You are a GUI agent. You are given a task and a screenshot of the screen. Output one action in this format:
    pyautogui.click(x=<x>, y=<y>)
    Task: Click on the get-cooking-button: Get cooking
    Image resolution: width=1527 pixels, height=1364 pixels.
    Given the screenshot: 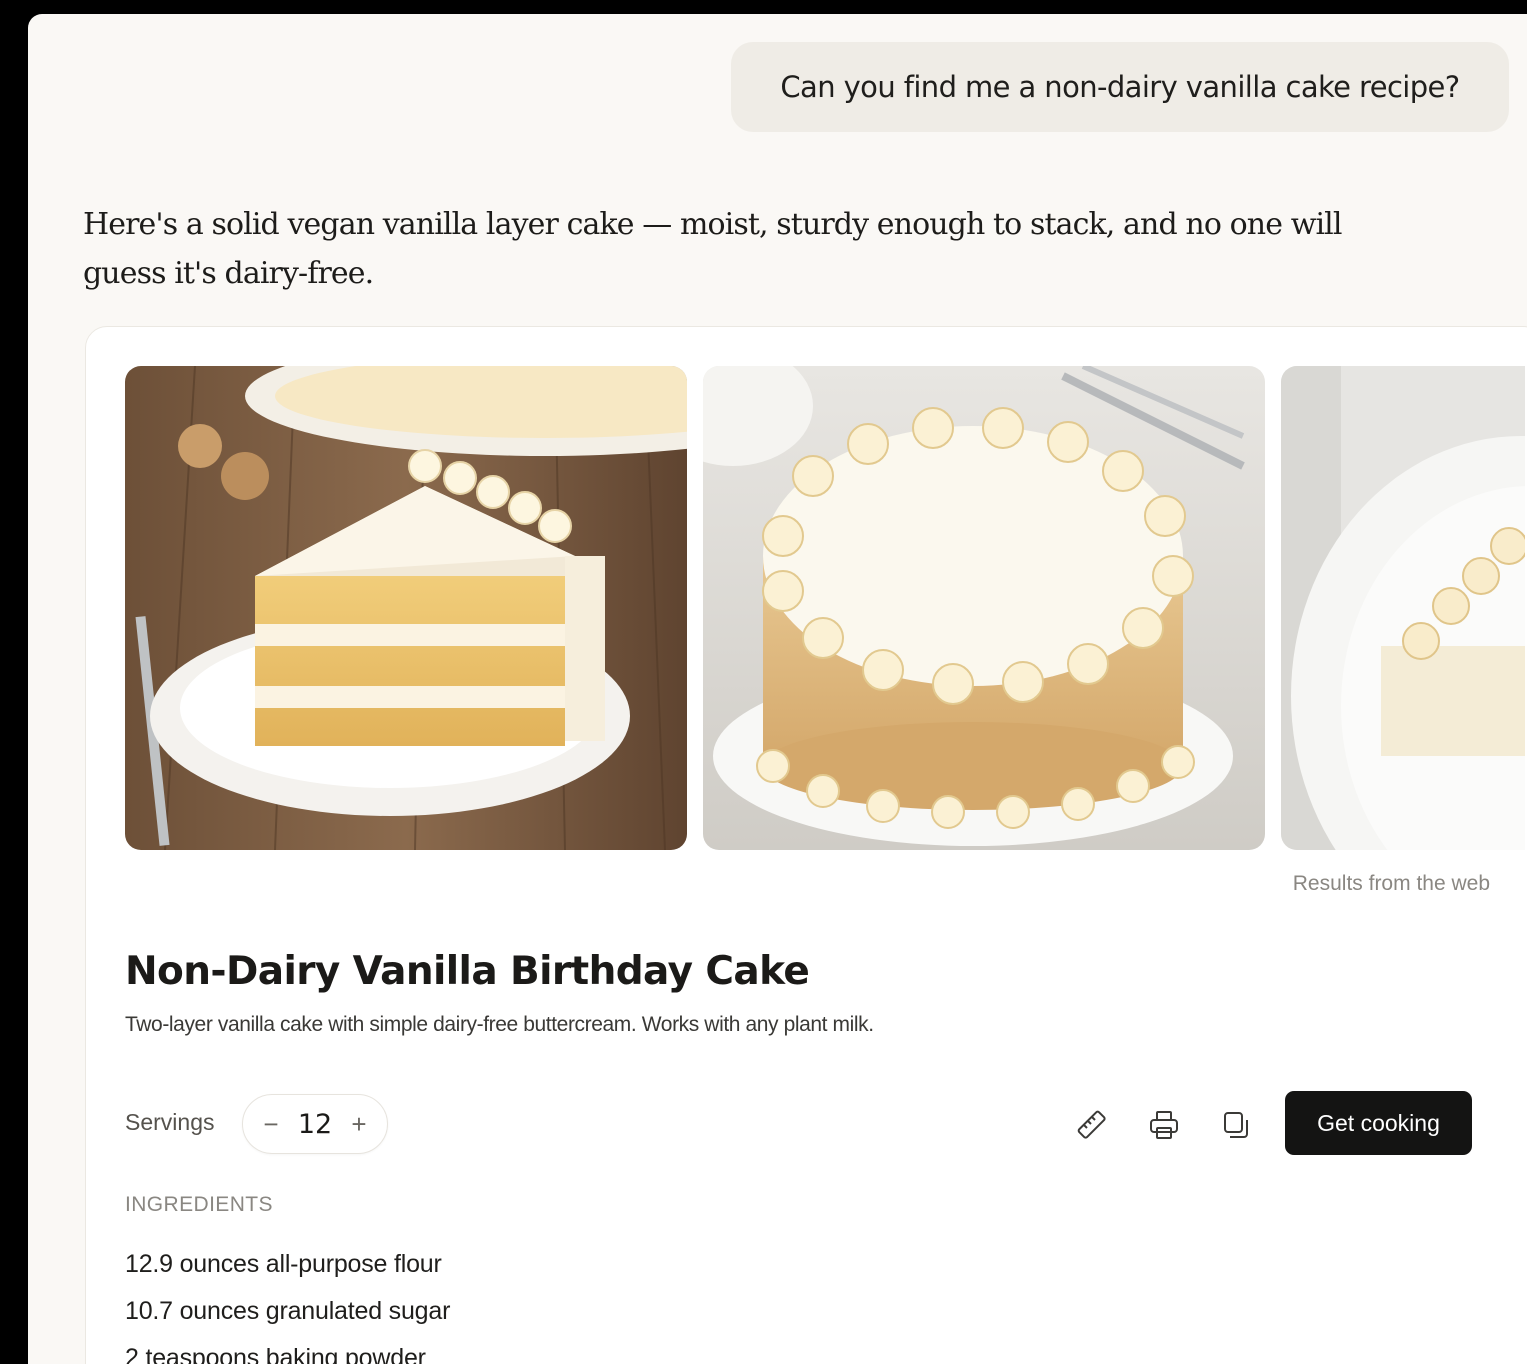 What is the action you would take?
    pyautogui.click(x=1378, y=1123)
    